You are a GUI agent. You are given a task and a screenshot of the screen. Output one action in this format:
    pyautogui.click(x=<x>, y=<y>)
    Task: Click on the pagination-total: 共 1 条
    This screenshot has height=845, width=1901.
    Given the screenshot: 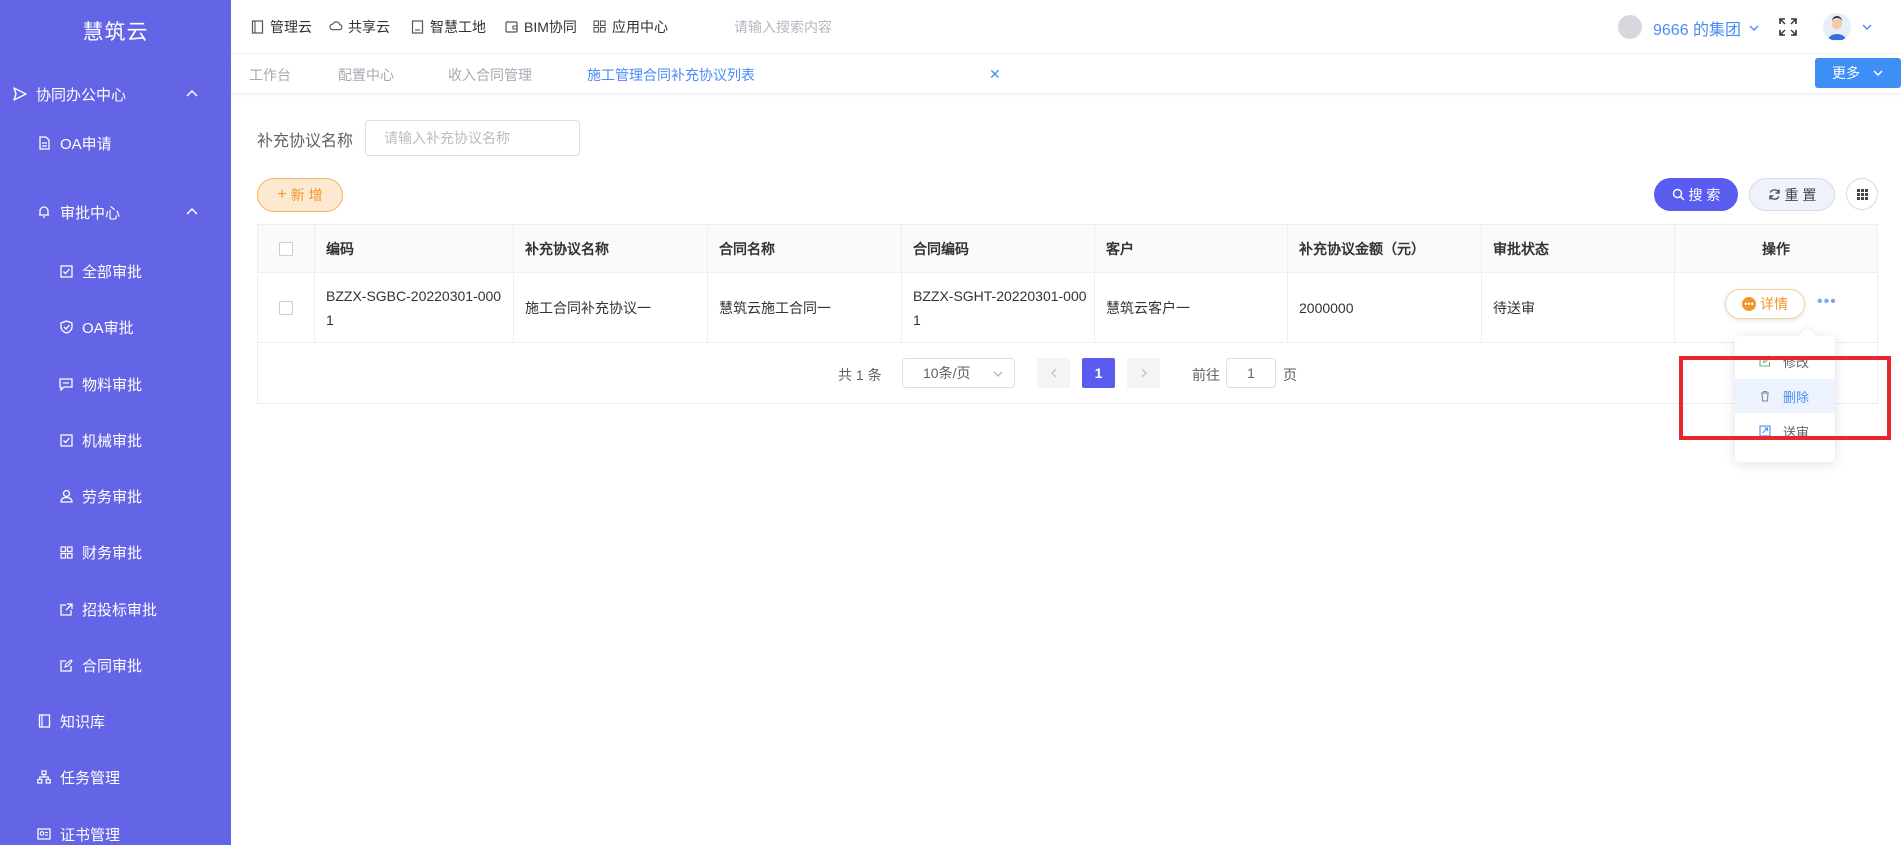 What is the action you would take?
    pyautogui.click(x=860, y=375)
    